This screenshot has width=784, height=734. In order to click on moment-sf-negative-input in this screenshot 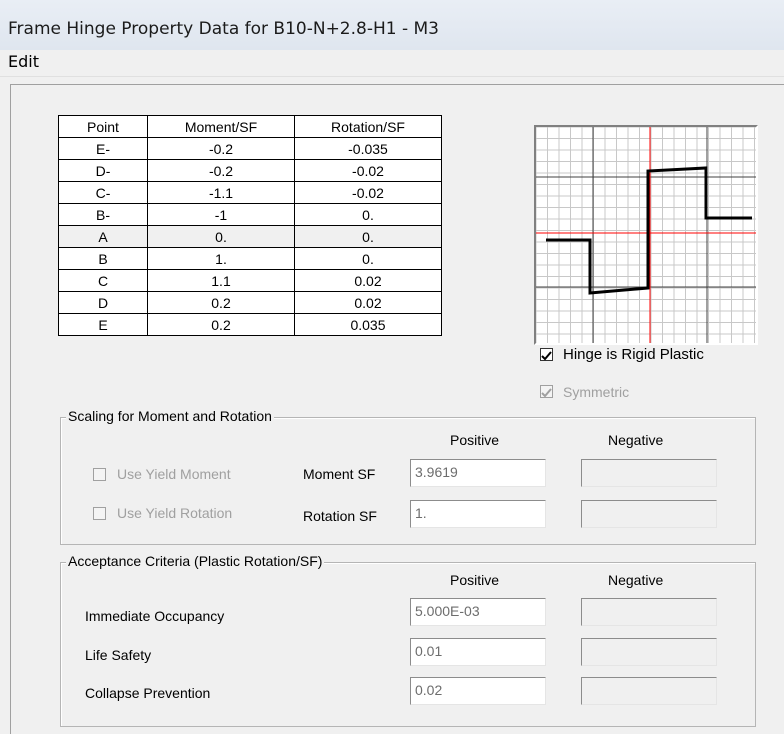, I will do `click(649, 473)`.